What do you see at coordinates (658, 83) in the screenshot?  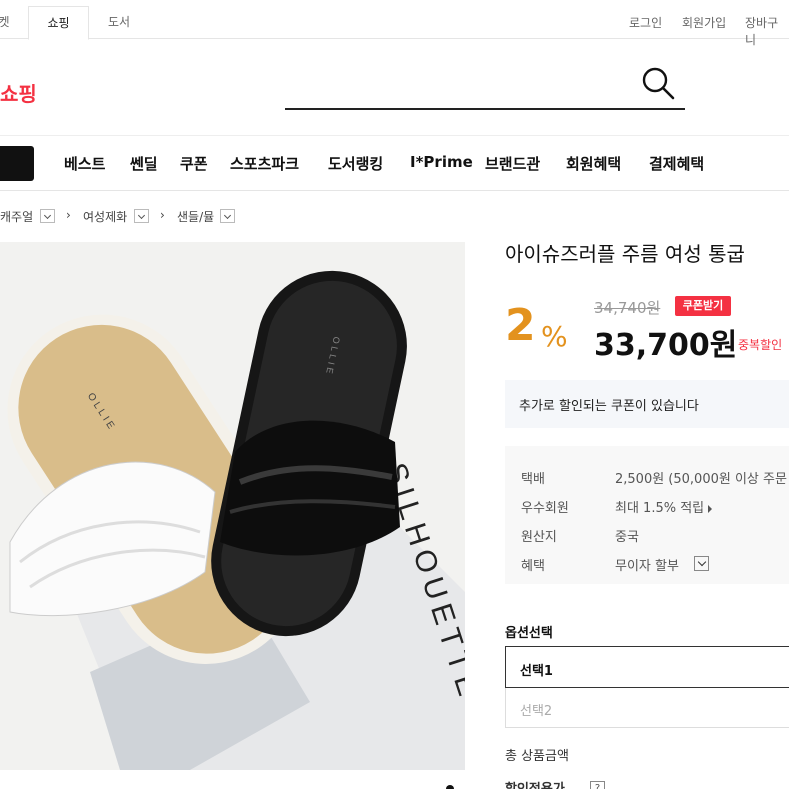 I see `search-icon` at bounding box center [658, 83].